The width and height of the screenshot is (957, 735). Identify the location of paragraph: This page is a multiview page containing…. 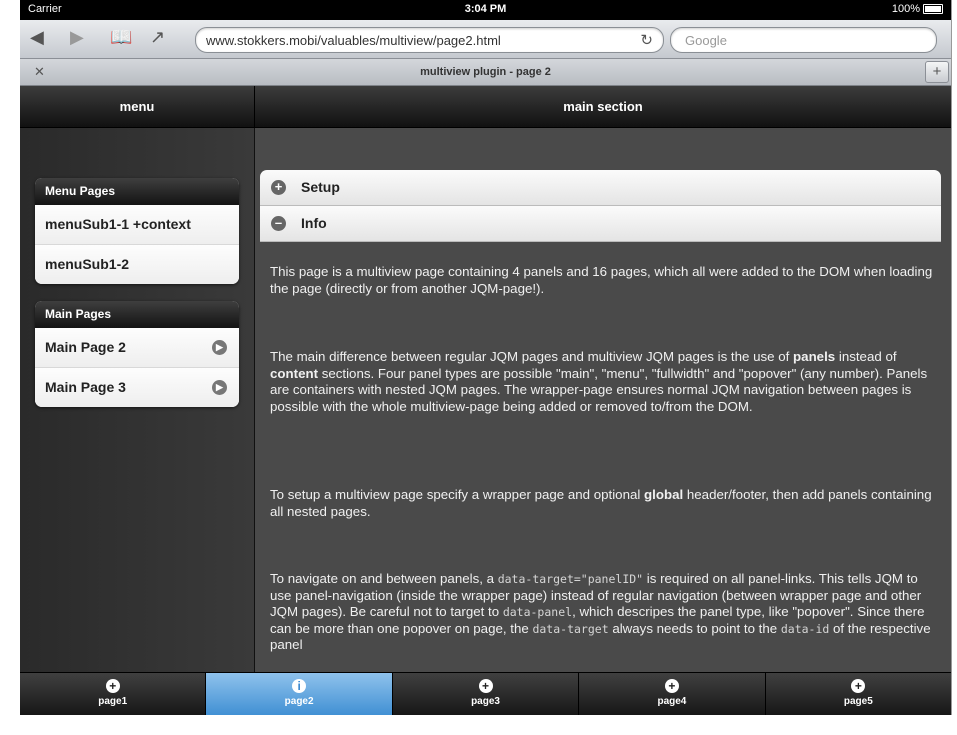
(601, 280).